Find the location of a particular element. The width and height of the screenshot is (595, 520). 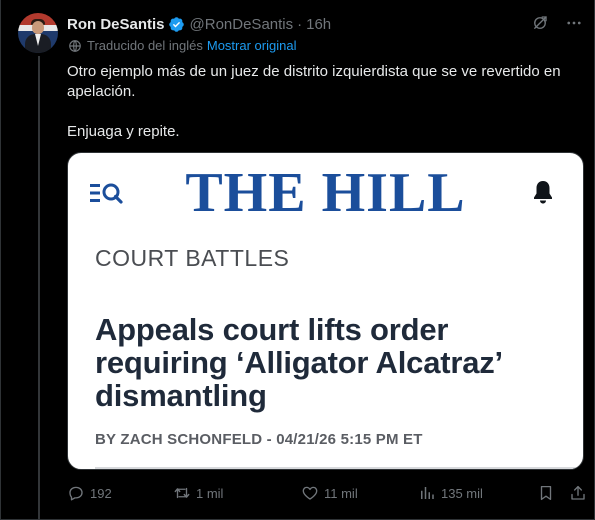

bookmark-button is located at coordinates (548, 493).